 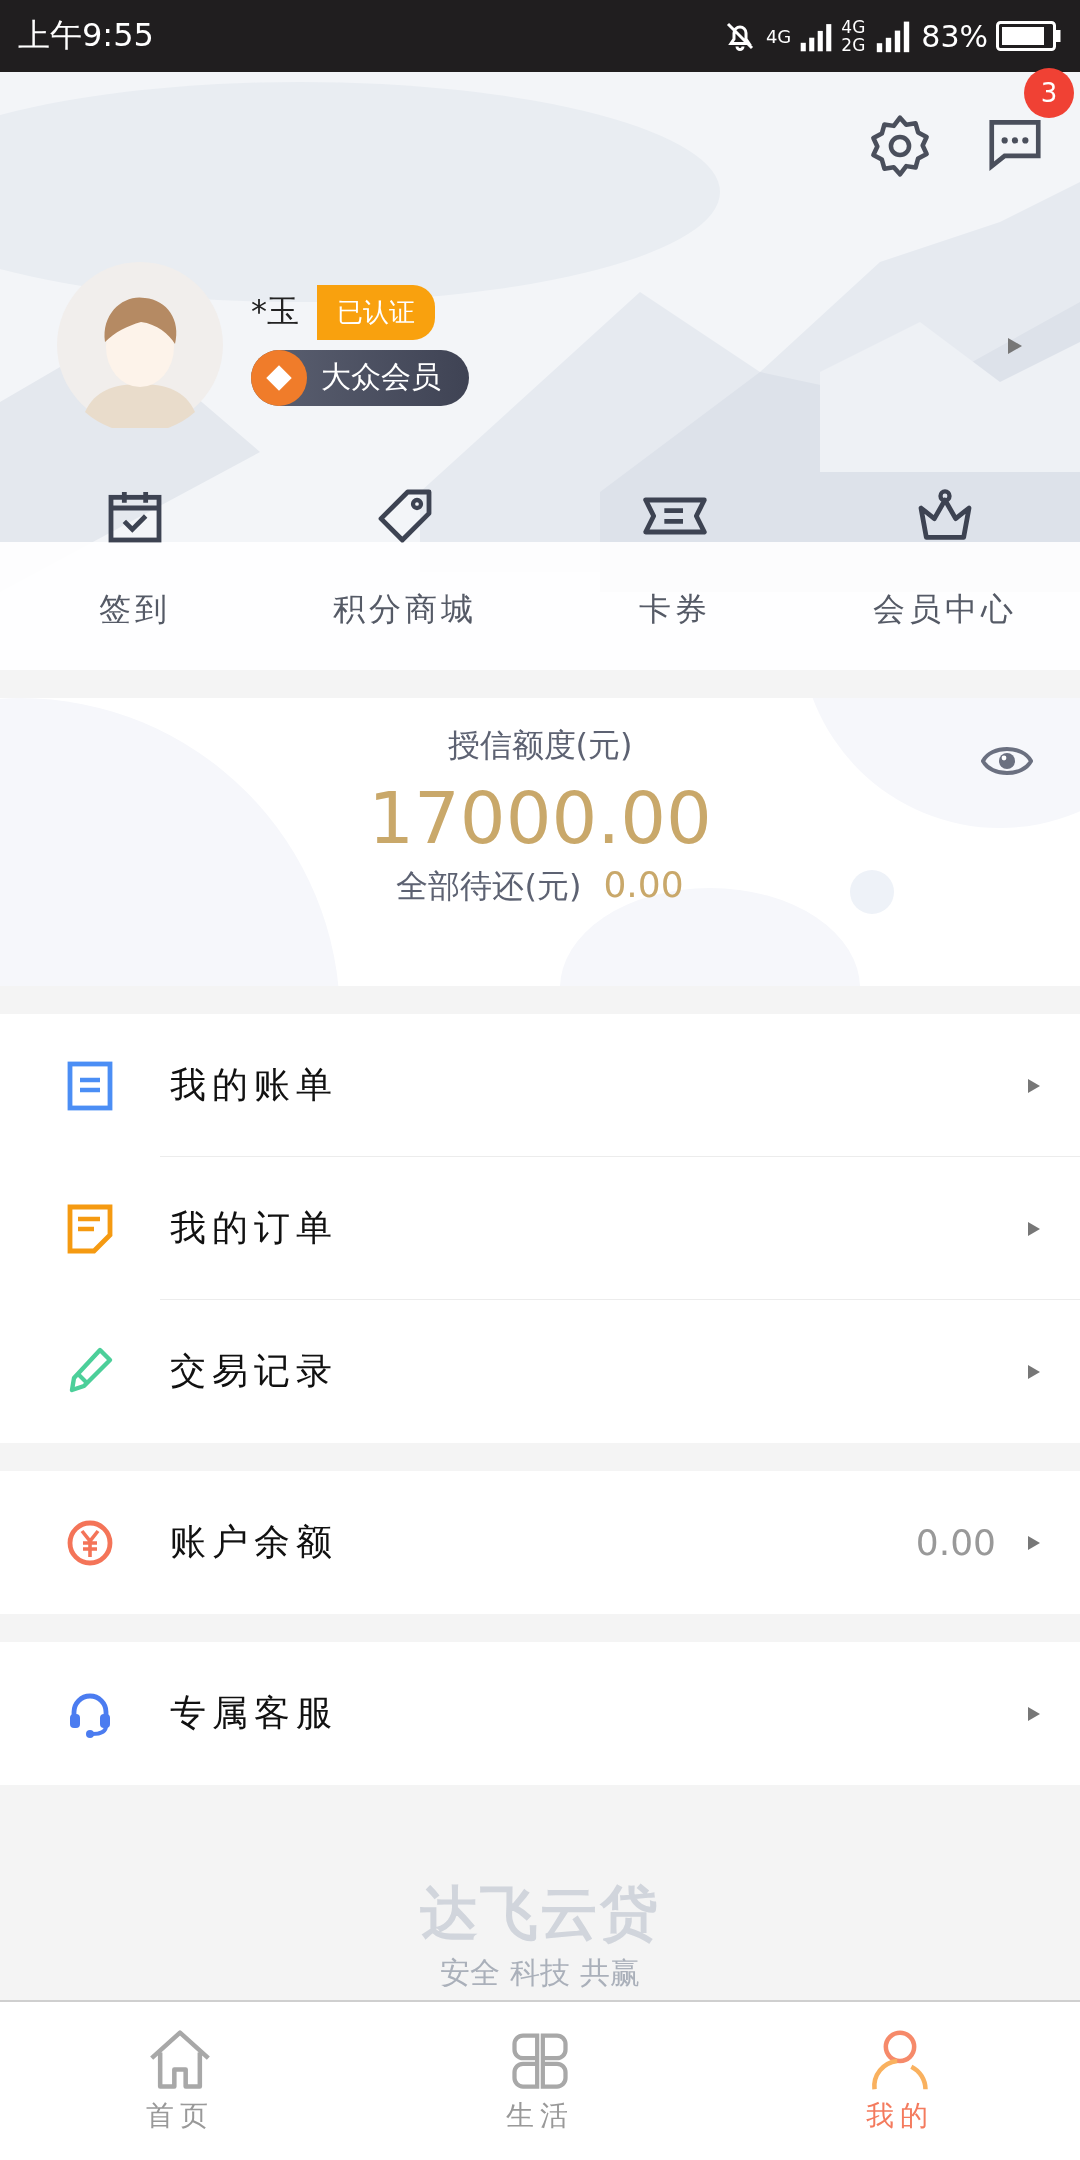 What do you see at coordinates (643, 884) in the screenshot?
I see `pending-amount: 0.00` at bounding box center [643, 884].